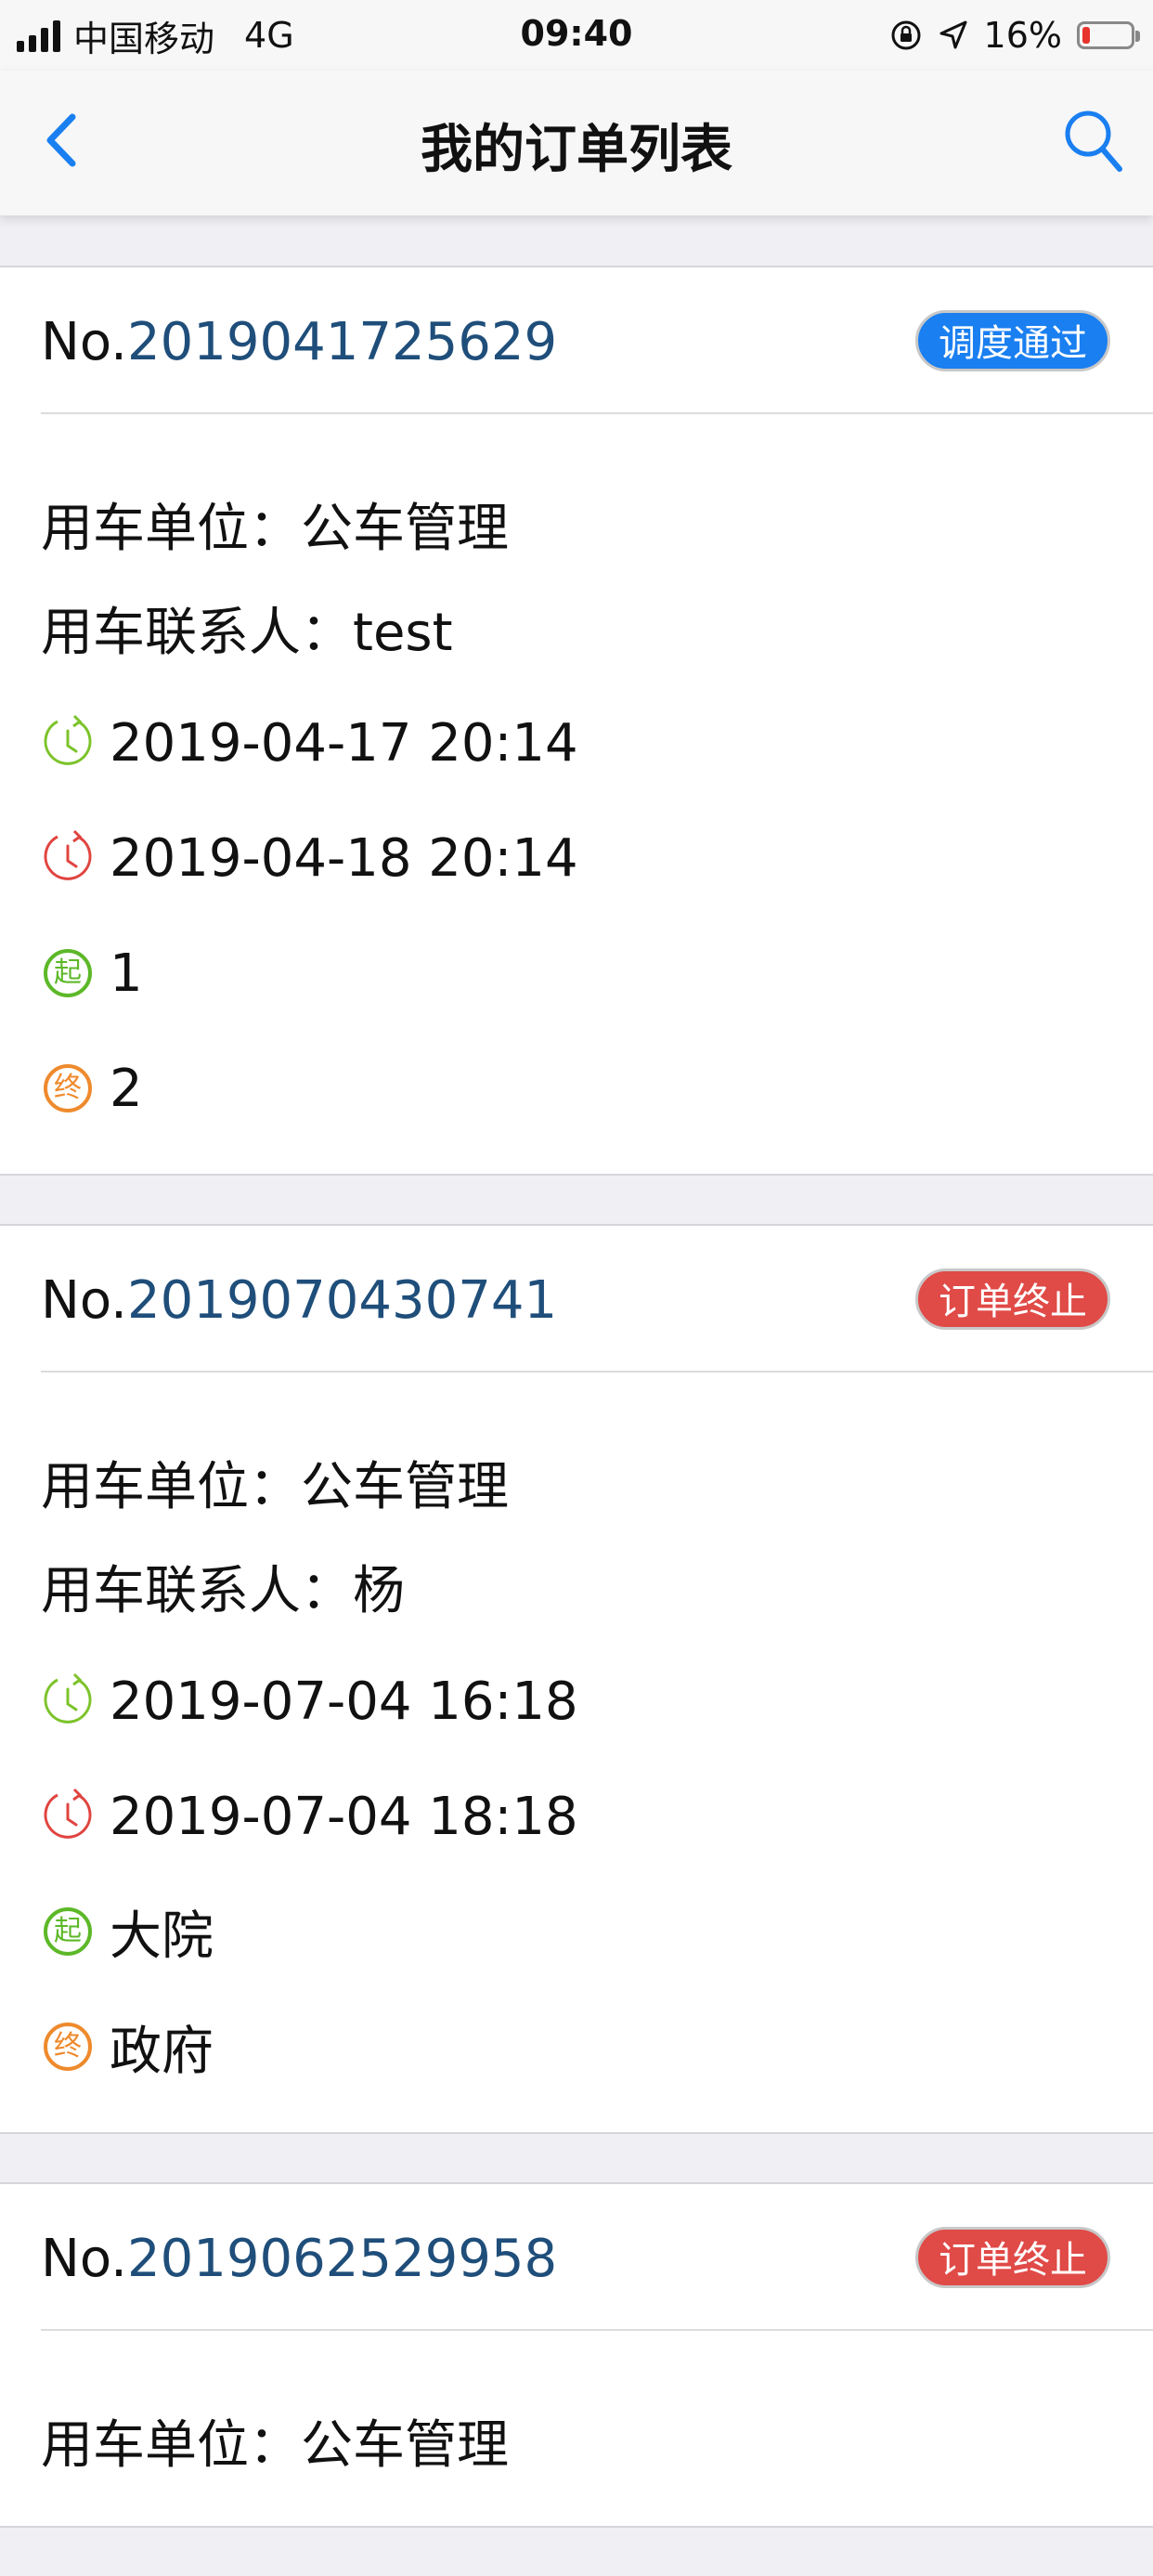 This screenshot has width=1153, height=2576. I want to click on end-place-row-value: 2, so click(126, 1088).